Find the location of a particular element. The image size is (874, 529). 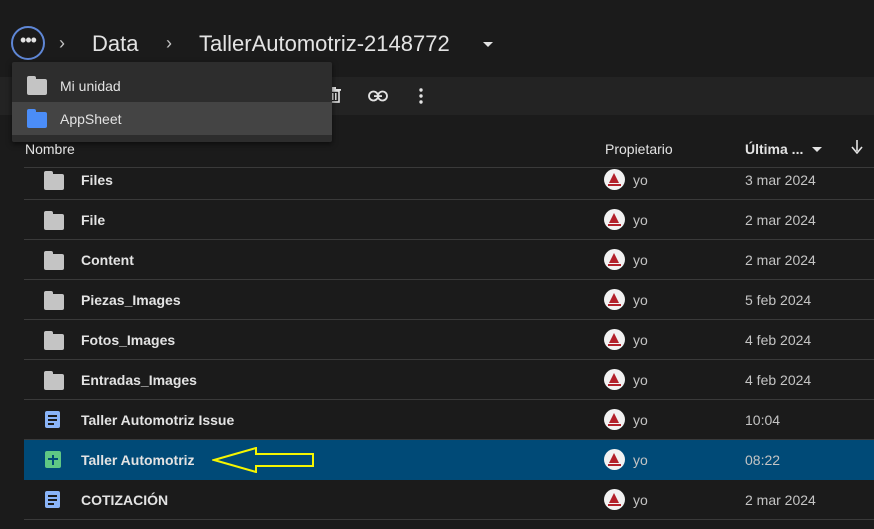

menu-item-label: AppSheet is located at coordinates (91, 118).